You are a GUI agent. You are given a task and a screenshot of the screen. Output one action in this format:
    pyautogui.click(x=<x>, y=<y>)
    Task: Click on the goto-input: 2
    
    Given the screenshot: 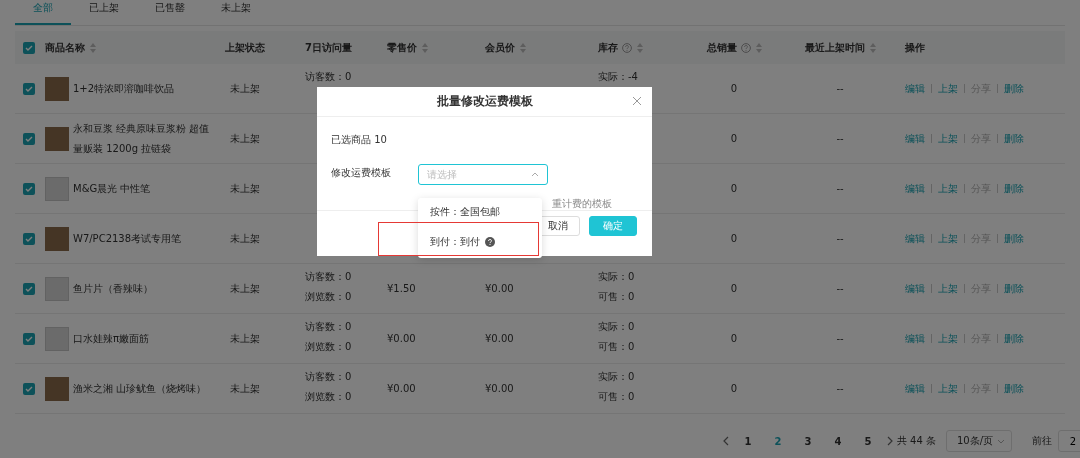 What is the action you would take?
    pyautogui.click(x=1069, y=441)
    